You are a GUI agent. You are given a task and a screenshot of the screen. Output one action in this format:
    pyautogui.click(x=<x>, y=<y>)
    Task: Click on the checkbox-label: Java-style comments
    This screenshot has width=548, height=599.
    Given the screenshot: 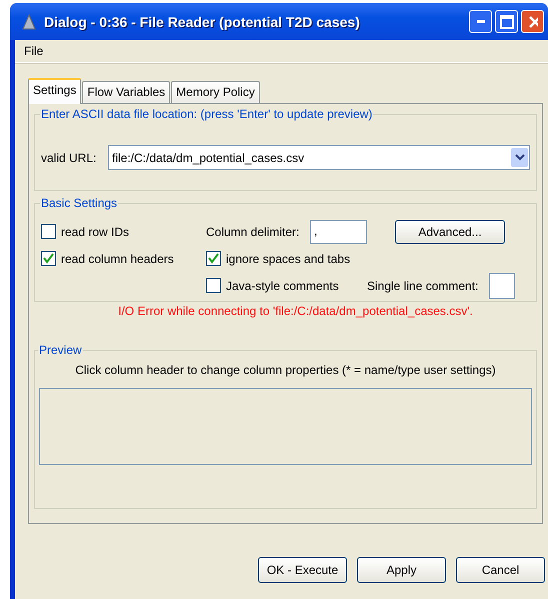 What is the action you would take?
    pyautogui.click(x=282, y=285)
    